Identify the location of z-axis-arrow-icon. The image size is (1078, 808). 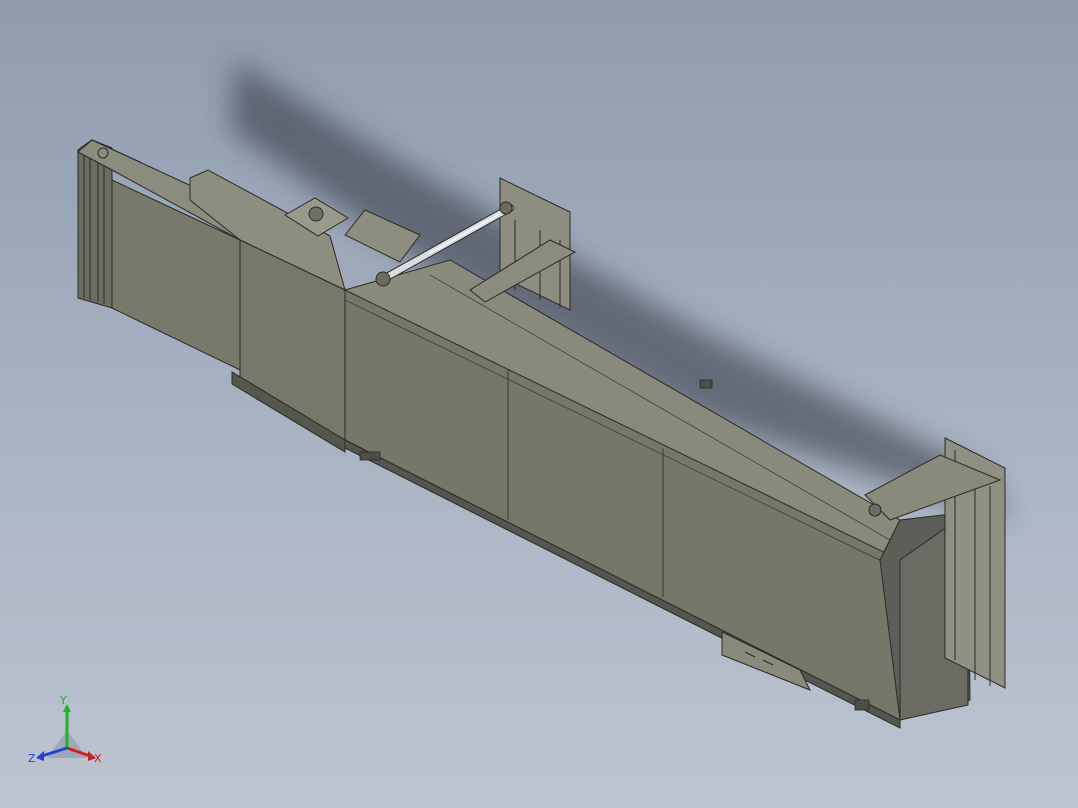
(40, 756).